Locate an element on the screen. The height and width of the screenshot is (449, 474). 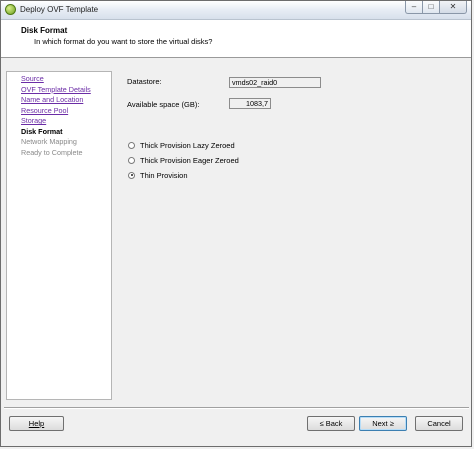
datastore-label: Datastore: is located at coordinates (144, 81).